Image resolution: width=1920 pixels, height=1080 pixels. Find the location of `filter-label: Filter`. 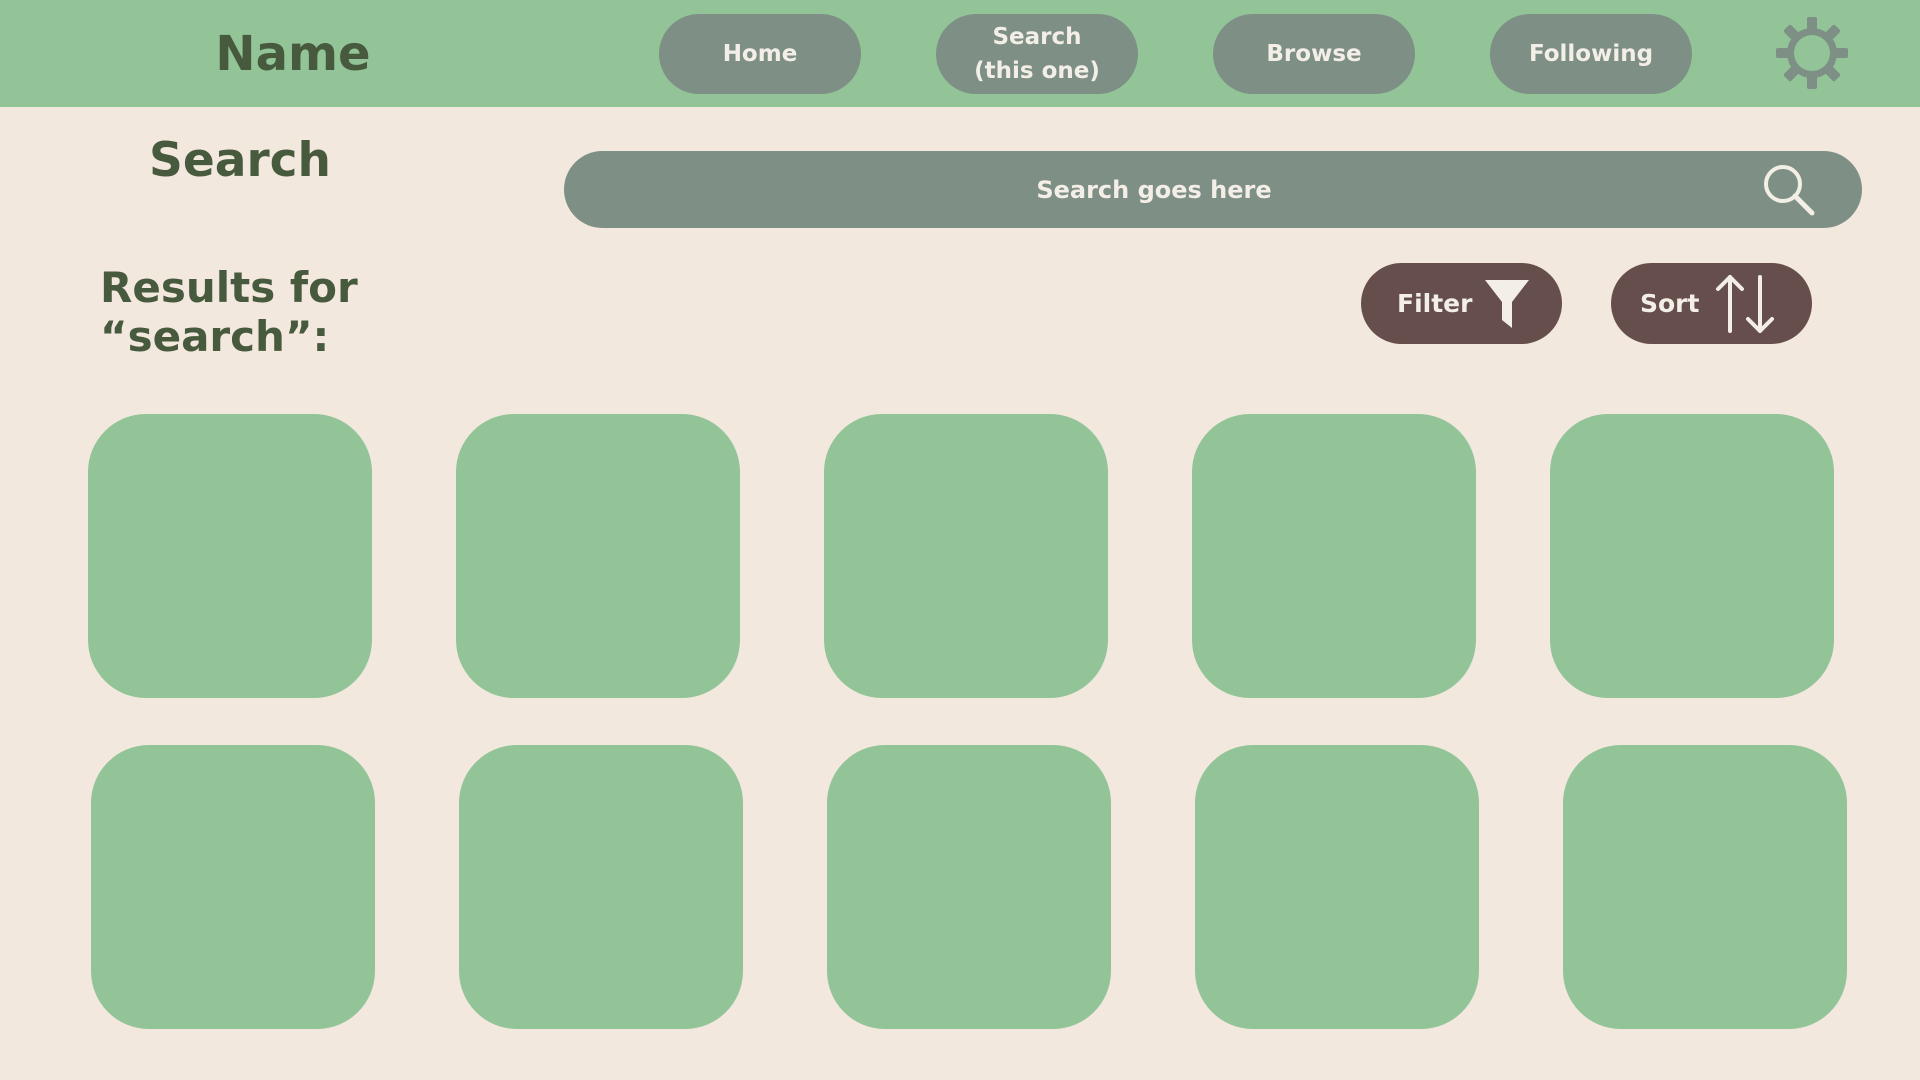

filter-label: Filter is located at coordinates (1435, 303).